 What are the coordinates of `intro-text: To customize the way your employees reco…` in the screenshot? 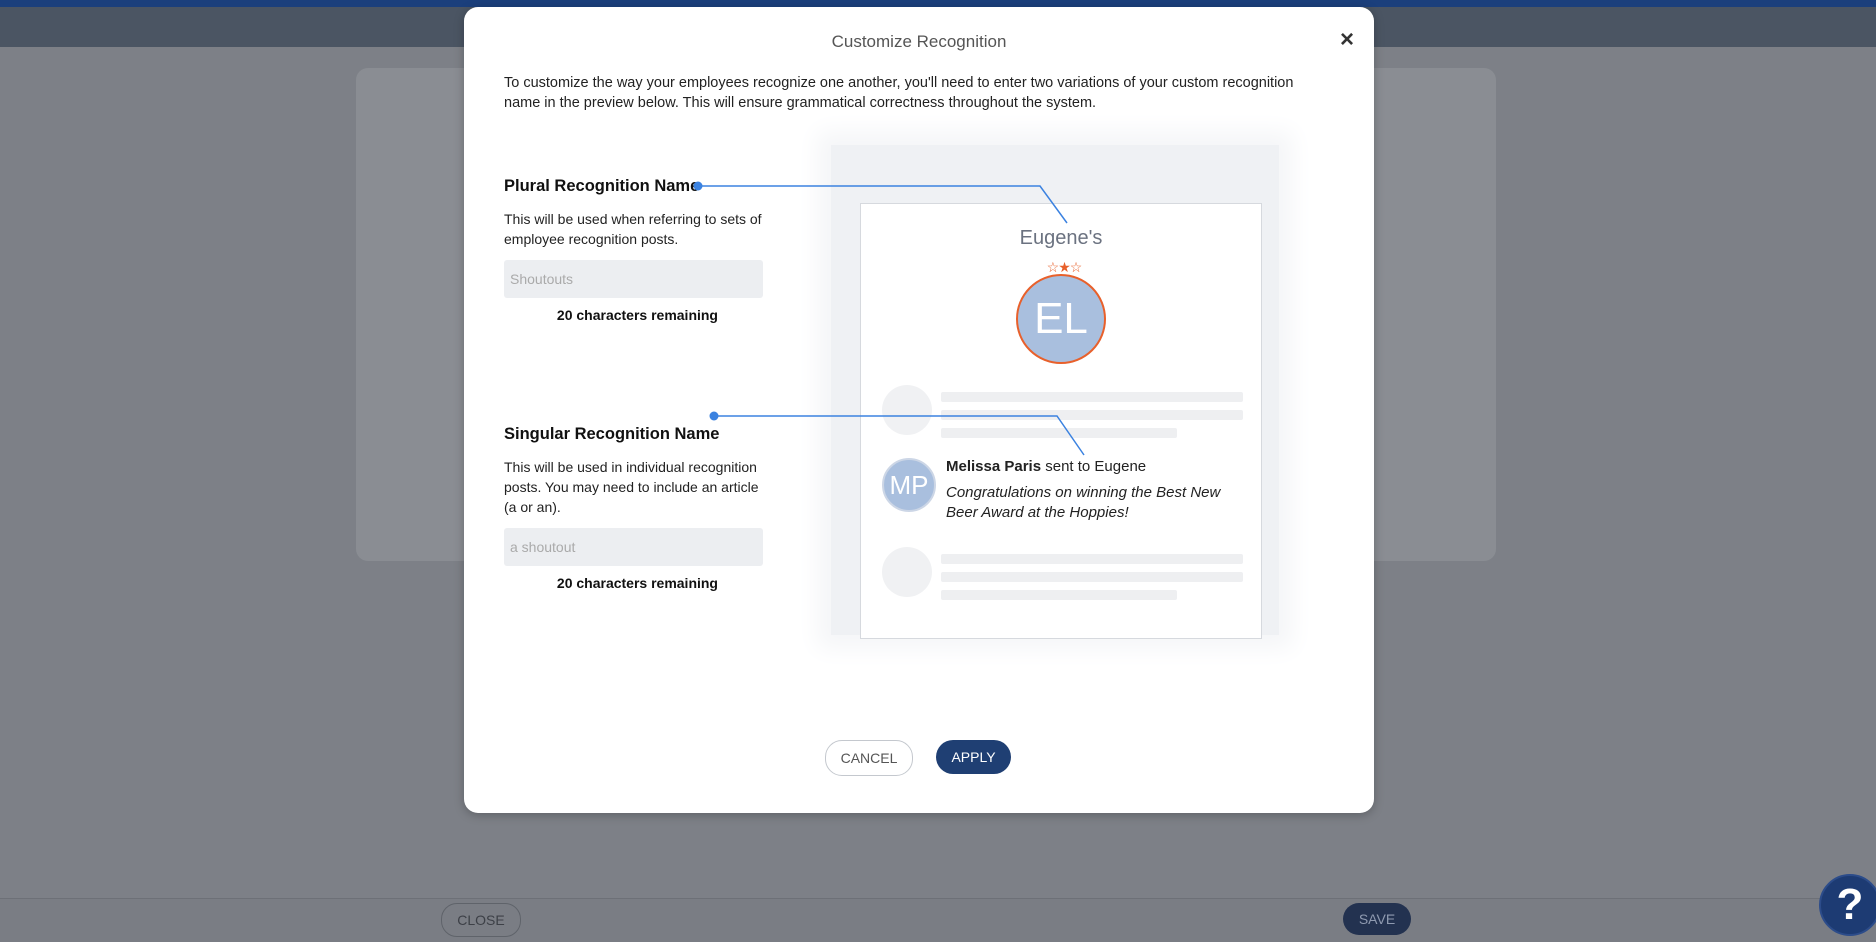 It's located at (899, 93).